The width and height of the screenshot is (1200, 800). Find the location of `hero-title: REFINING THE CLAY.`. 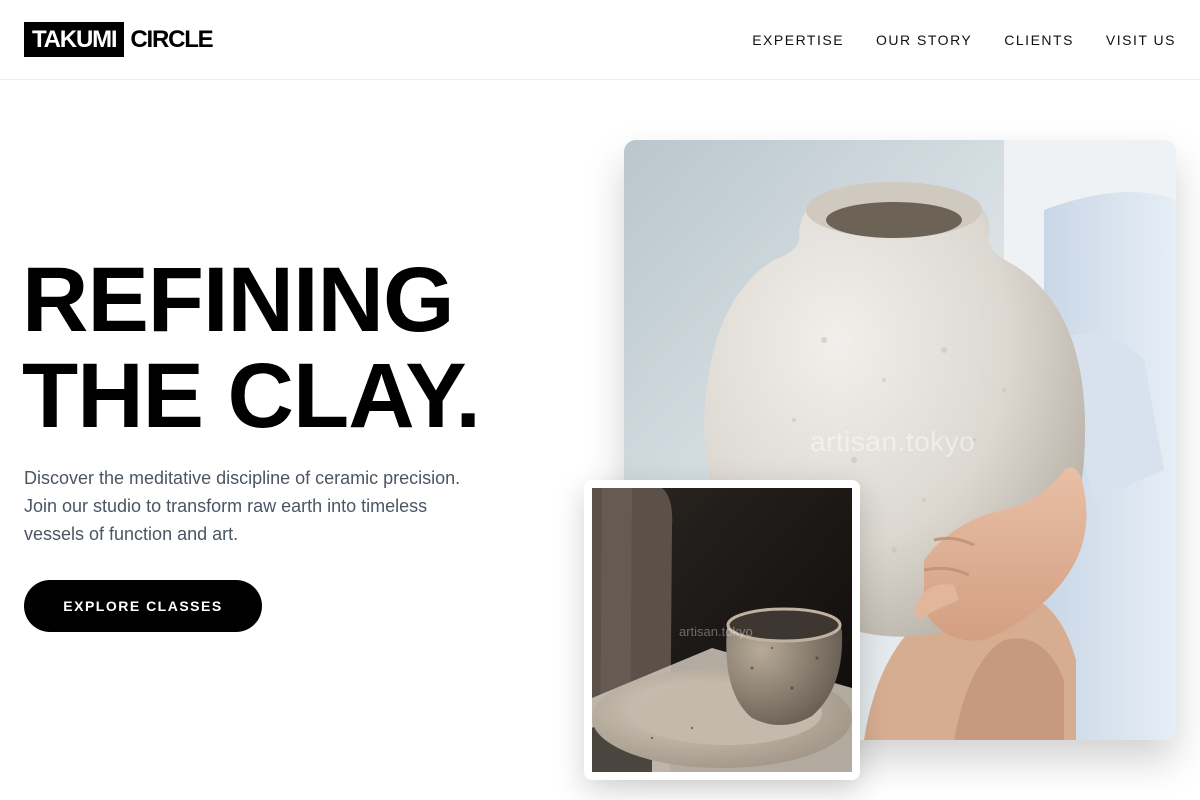

hero-title: REFINING THE CLAY. is located at coordinates (302, 348).